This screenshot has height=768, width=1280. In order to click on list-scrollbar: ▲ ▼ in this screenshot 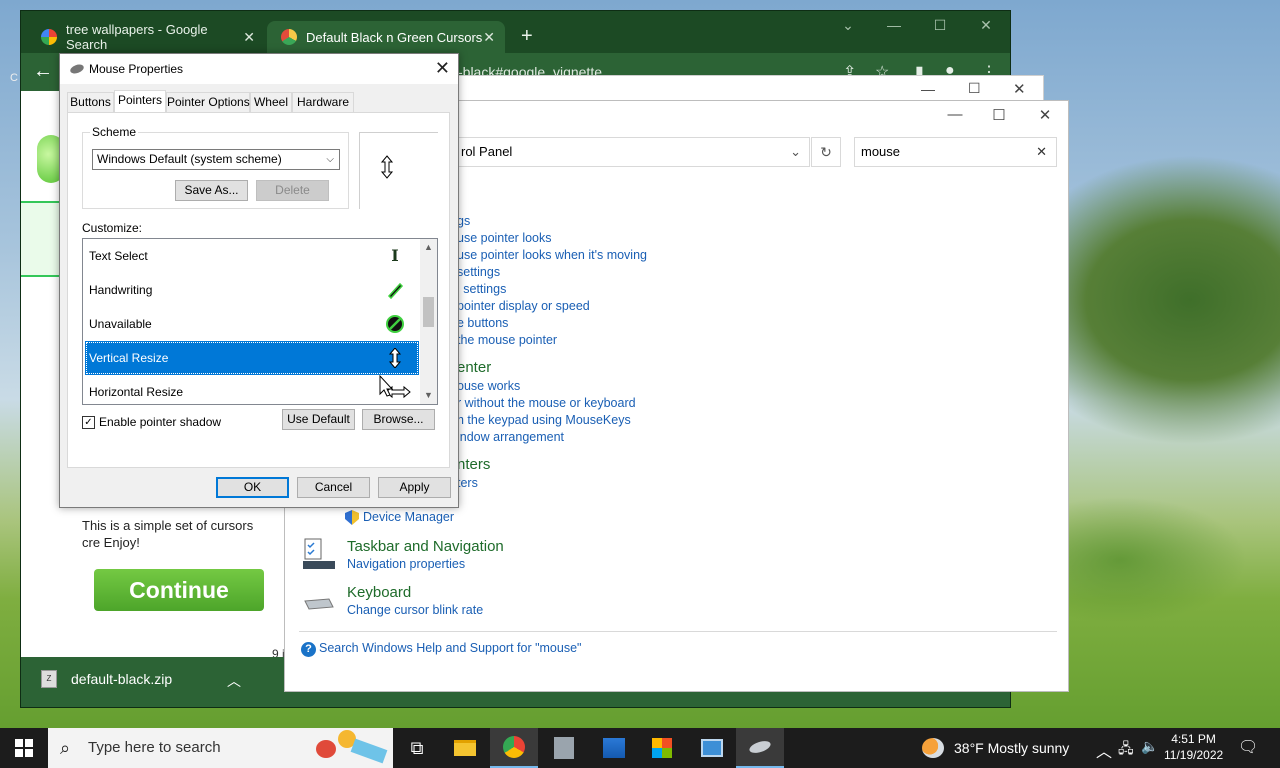, I will do `click(428, 321)`.